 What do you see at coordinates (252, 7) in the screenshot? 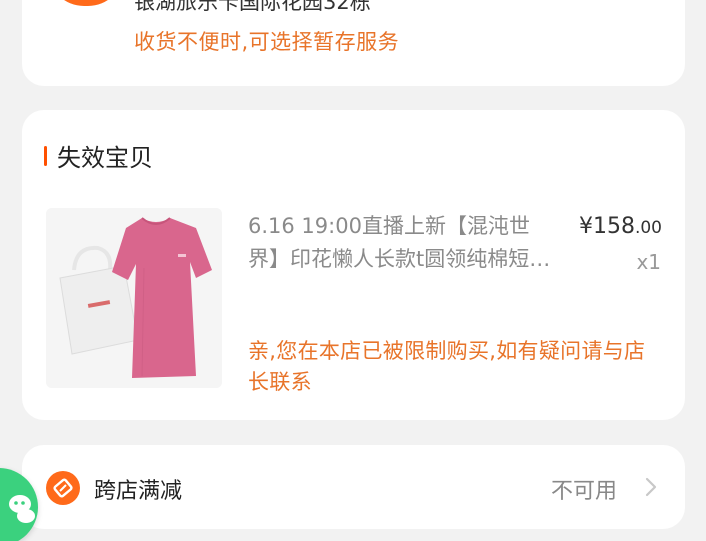
I see `address-line: 银湖旅乐卡国际花园32栋` at bounding box center [252, 7].